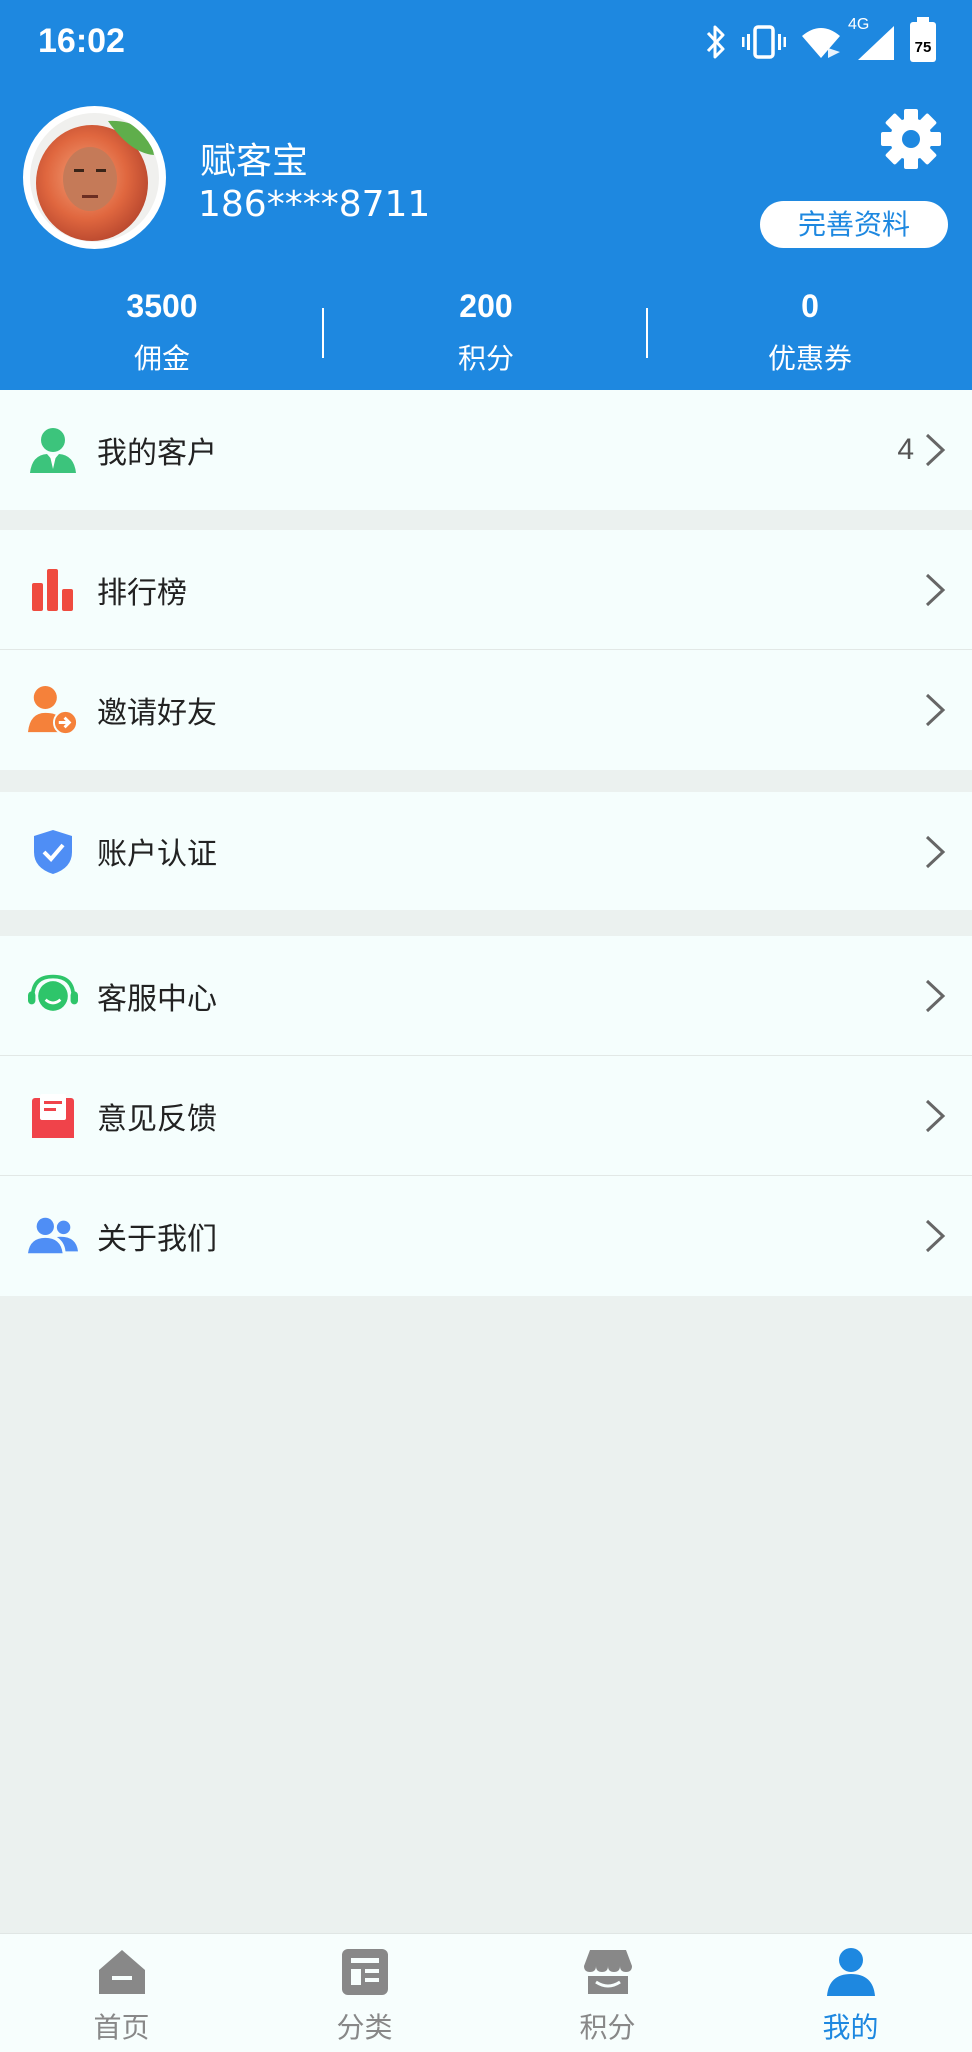 The image size is (972, 2052). What do you see at coordinates (764, 42) in the screenshot?
I see `vibrate-icon` at bounding box center [764, 42].